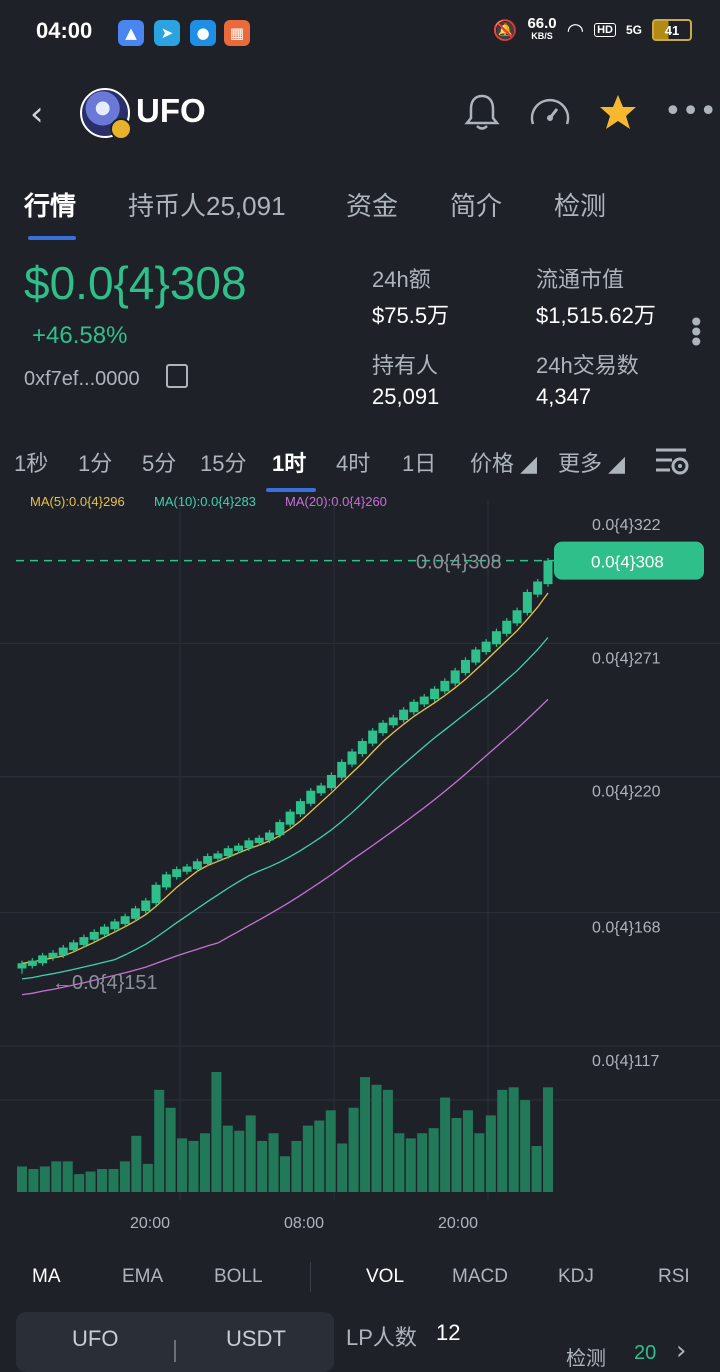 Image resolution: width=720 pixels, height=1372 pixels. I want to click on more-icon: •••, so click(690, 111).